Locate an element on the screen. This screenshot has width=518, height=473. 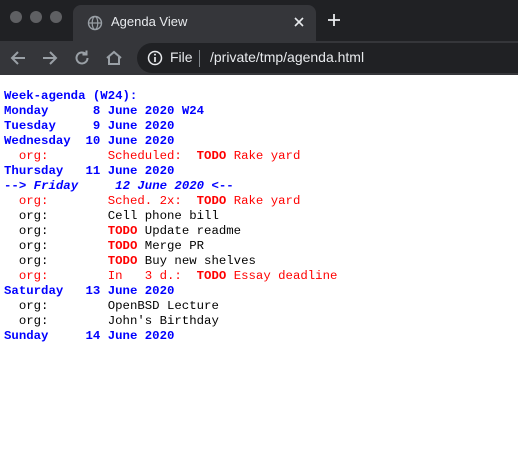
close-window-button is located at coordinates (16, 17).